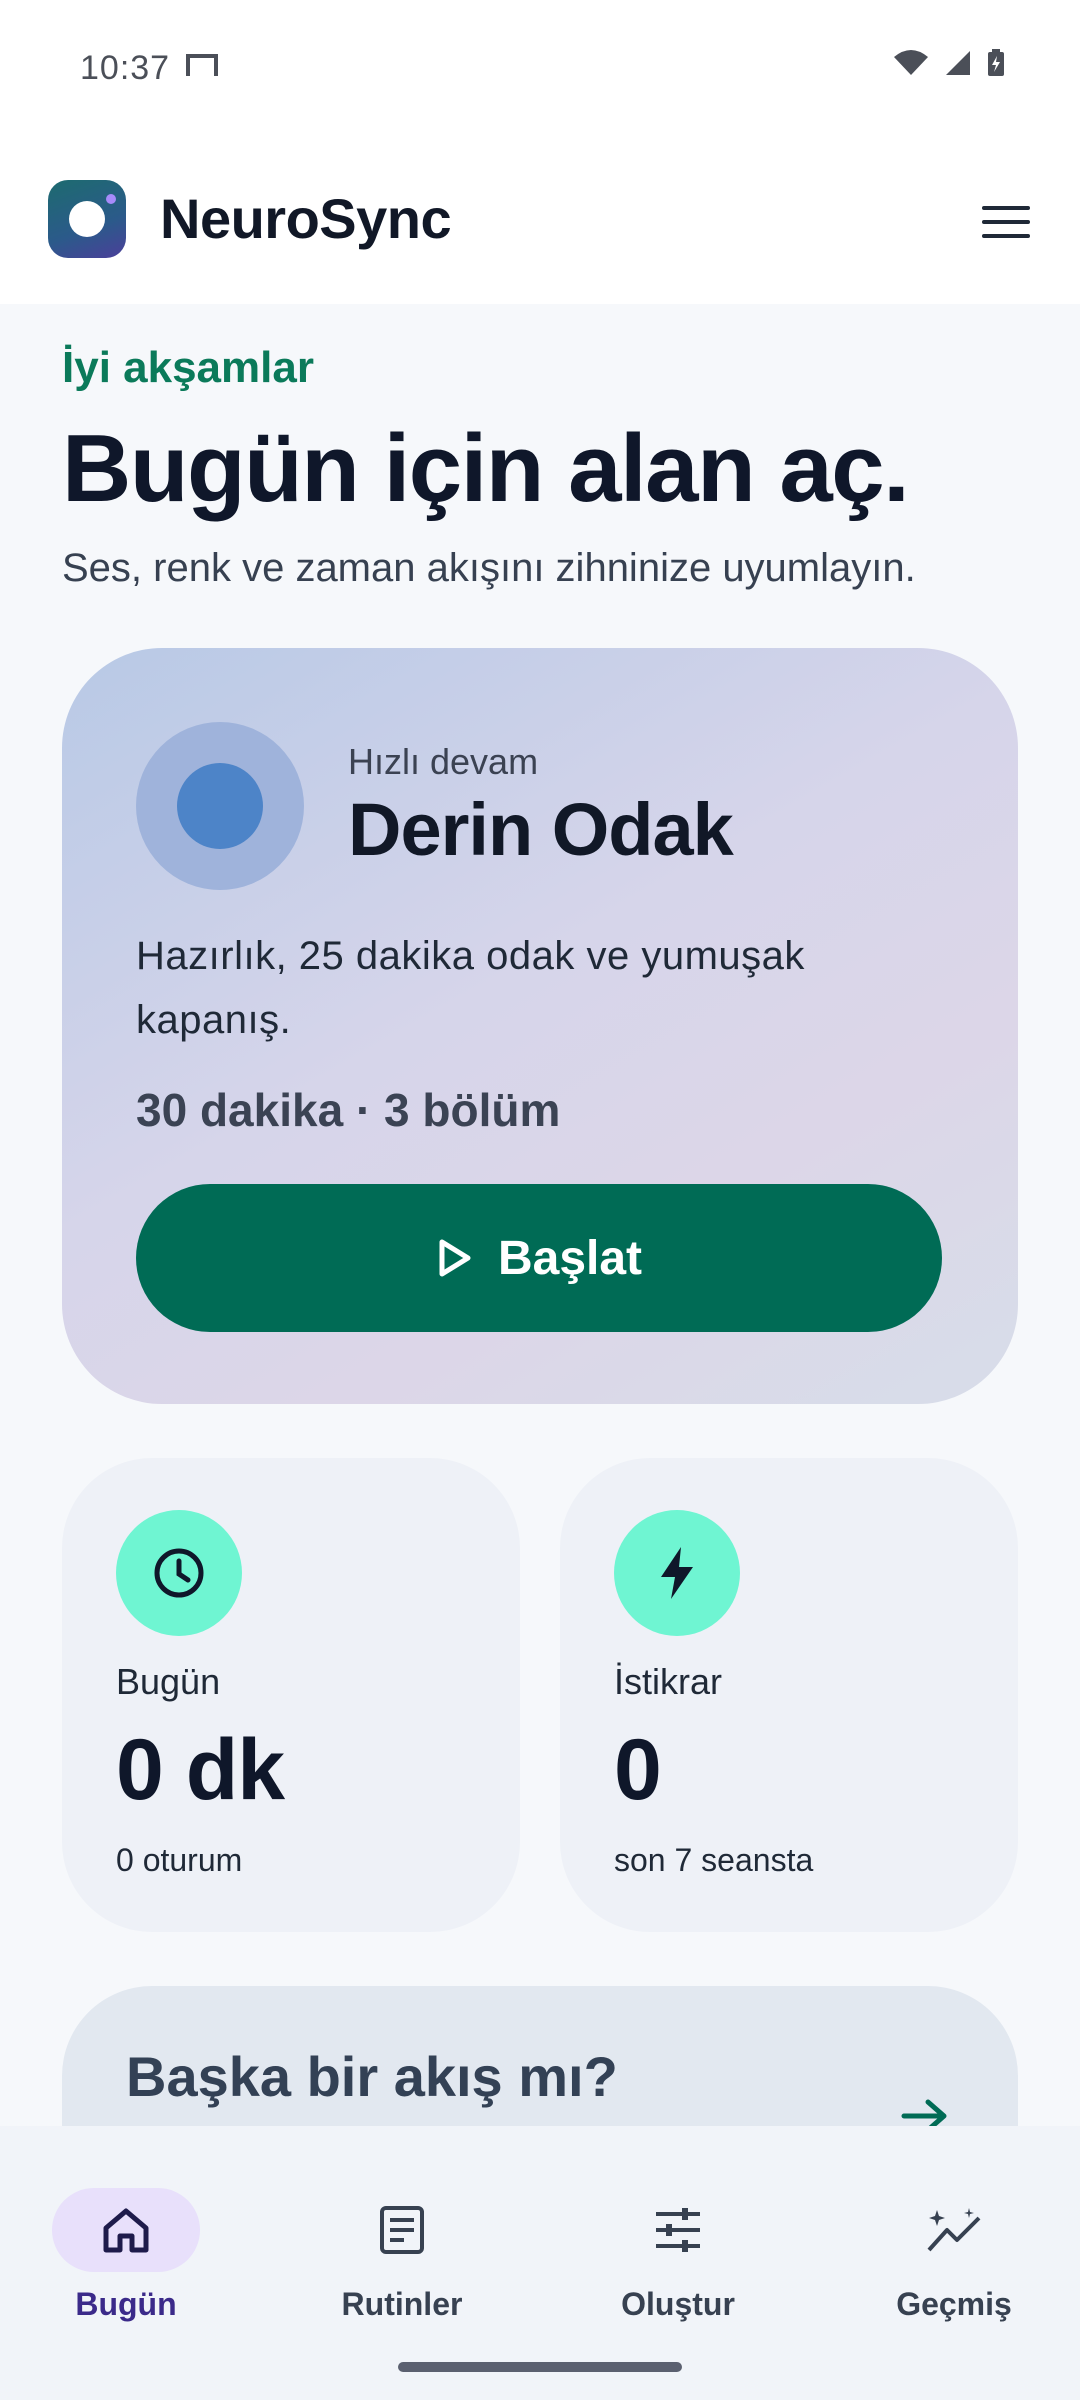  Describe the element at coordinates (455, 1258) in the screenshot. I see `play-icon` at that location.